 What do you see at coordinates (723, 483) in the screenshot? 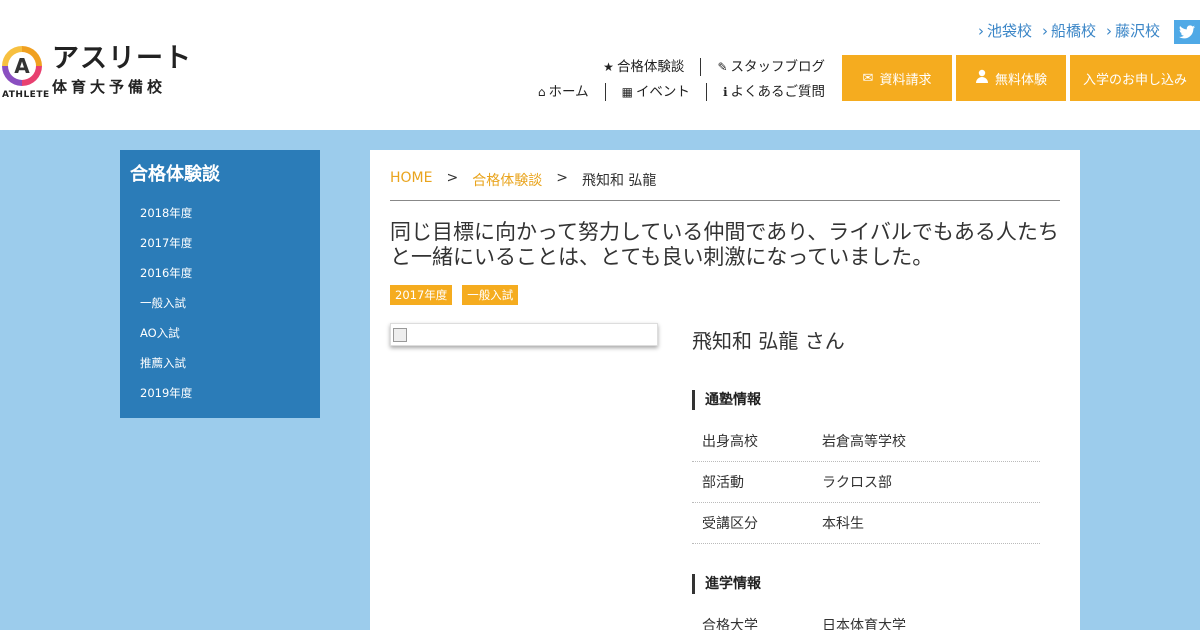
I see `row-key: 部活動` at bounding box center [723, 483].